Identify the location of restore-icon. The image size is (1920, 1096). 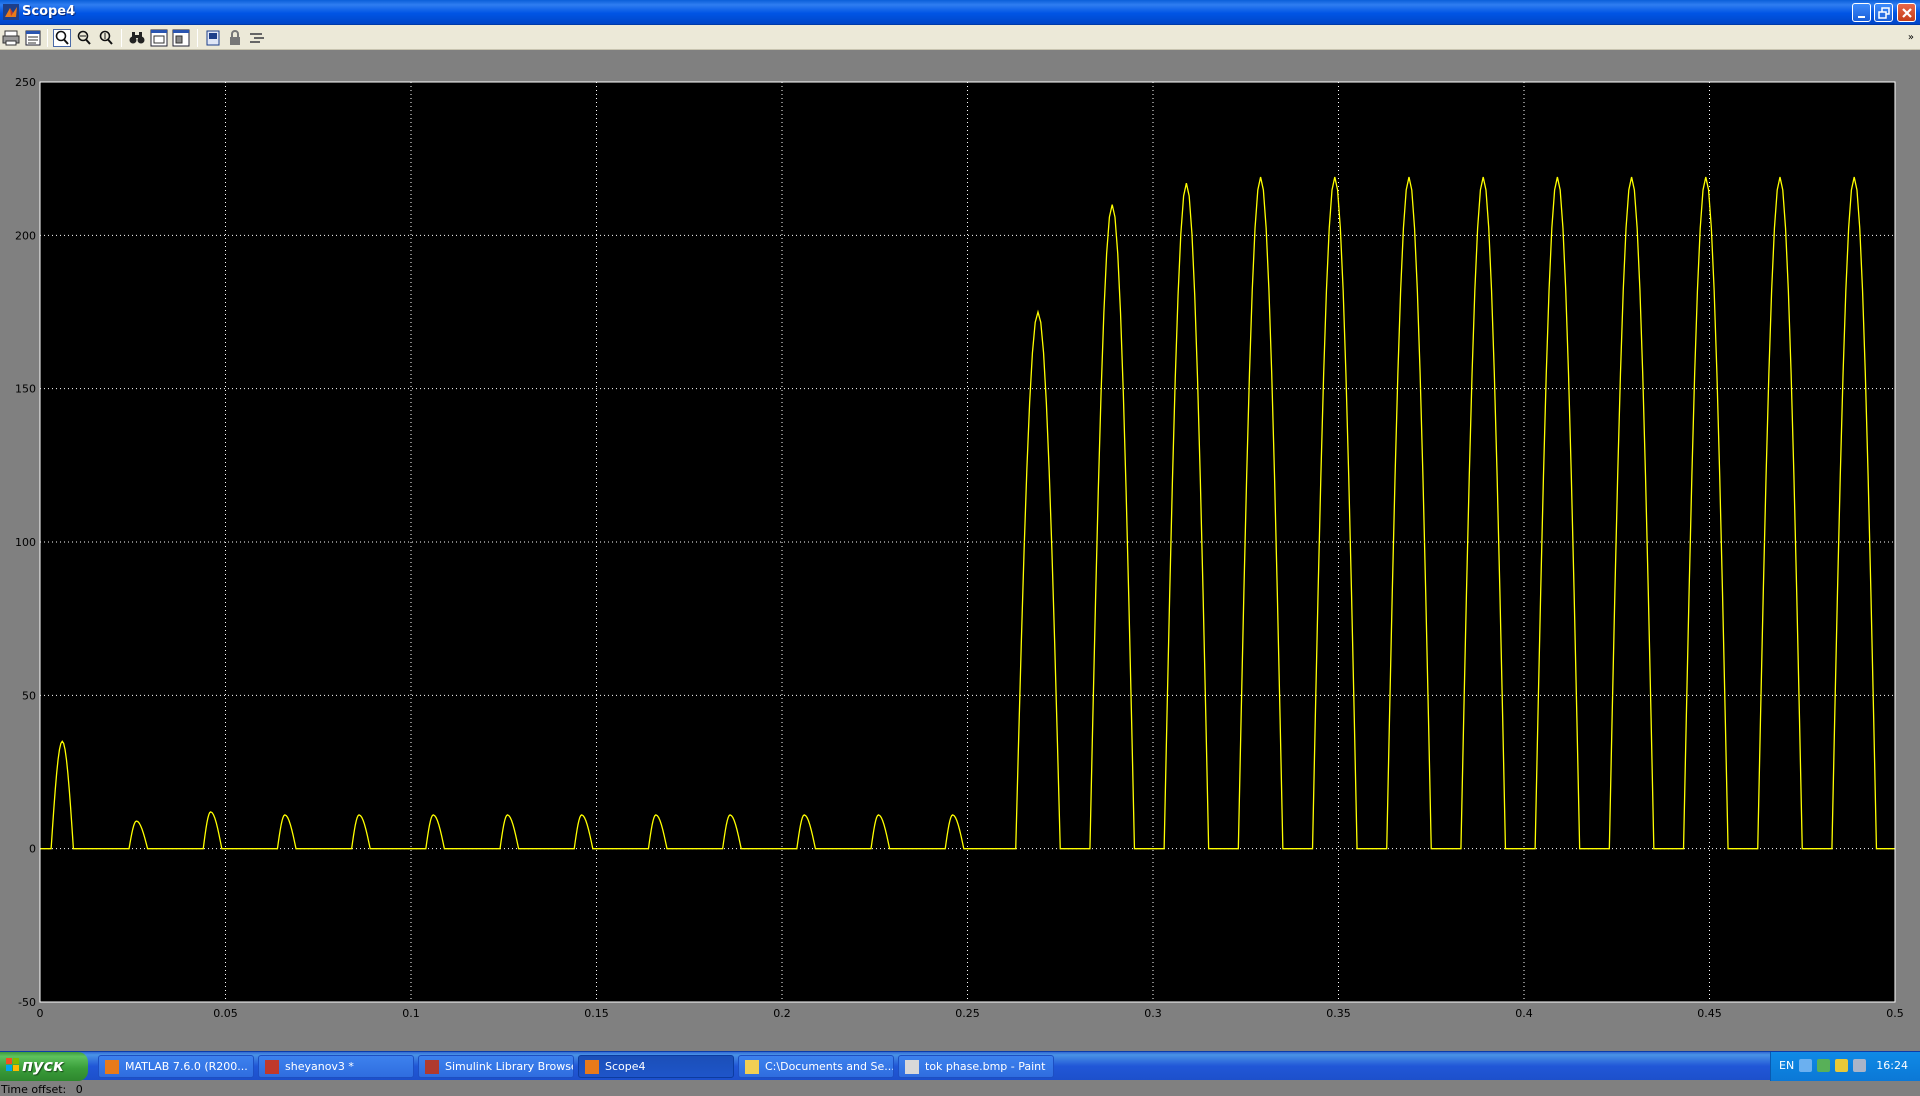
(1884, 13).